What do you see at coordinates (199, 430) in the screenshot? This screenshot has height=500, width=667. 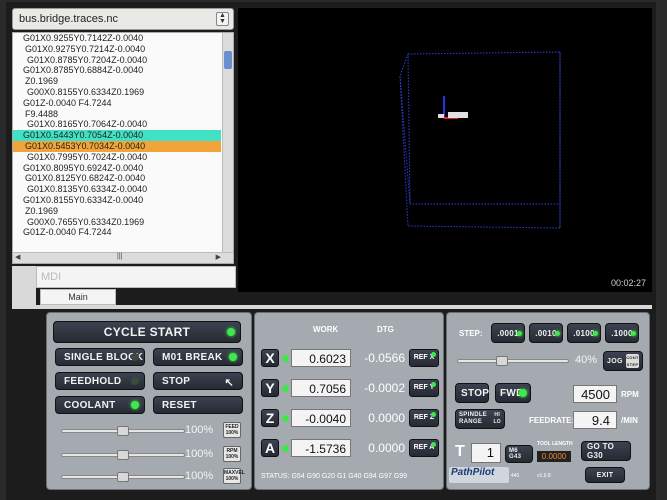 I see `feed-override-percent: 100%` at bounding box center [199, 430].